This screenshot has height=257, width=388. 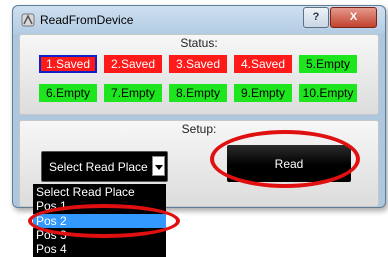 What do you see at coordinates (133, 93) in the screenshot?
I see `status-slot-7: 7.Empty` at bounding box center [133, 93].